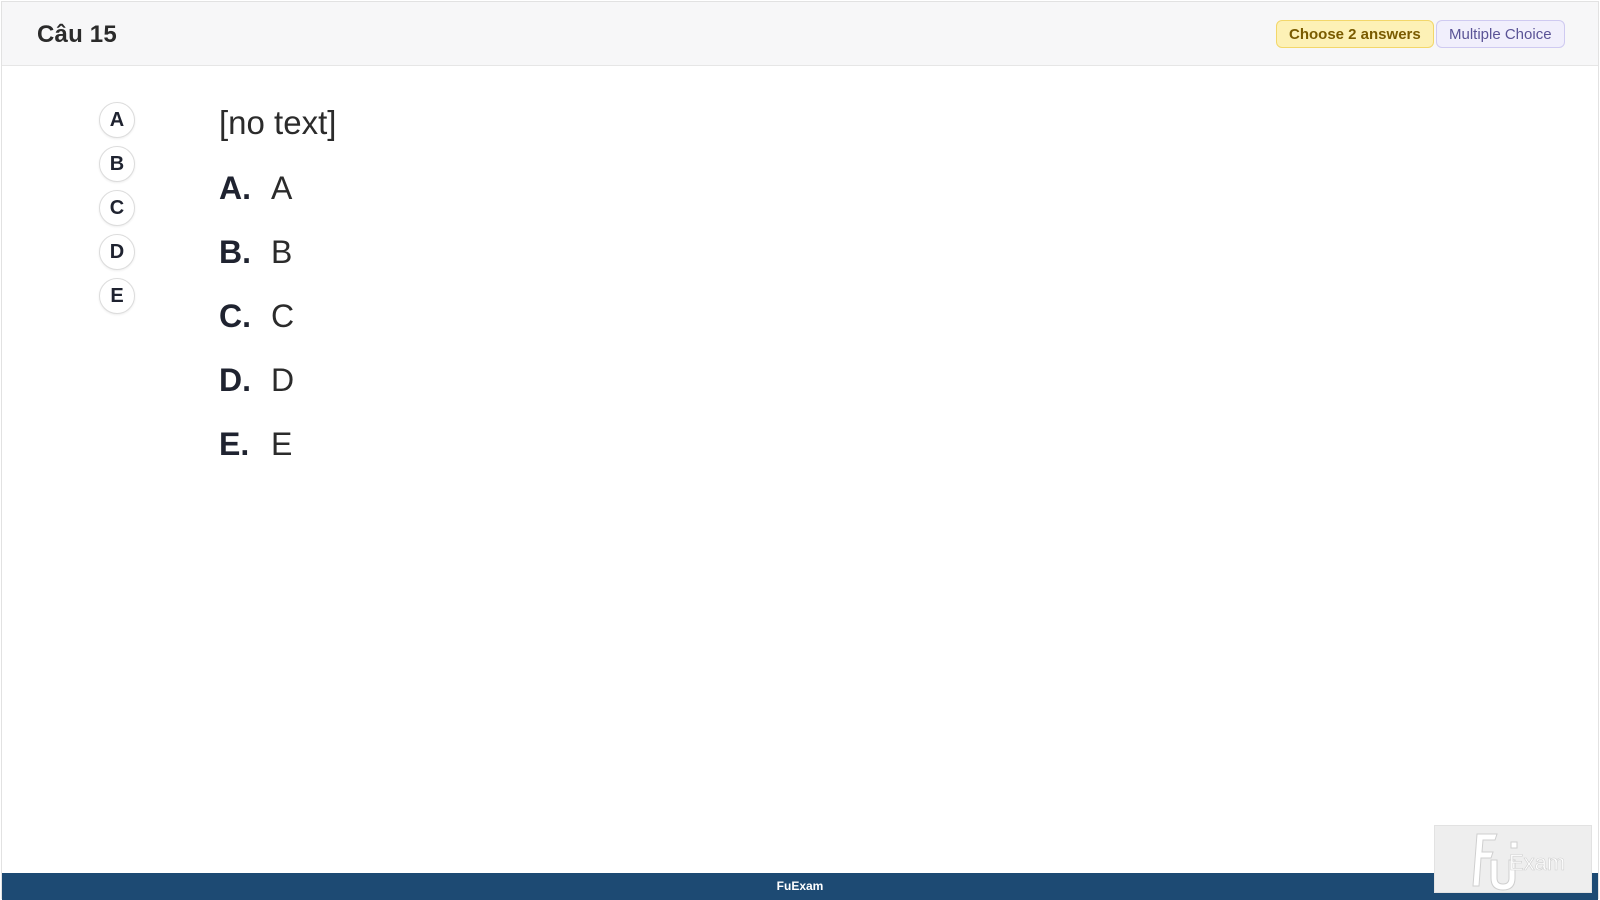 Image resolution: width=1600 pixels, height=900 pixels. Describe the element at coordinates (235, 188) in the screenshot. I see `option-letter: A.` at that location.